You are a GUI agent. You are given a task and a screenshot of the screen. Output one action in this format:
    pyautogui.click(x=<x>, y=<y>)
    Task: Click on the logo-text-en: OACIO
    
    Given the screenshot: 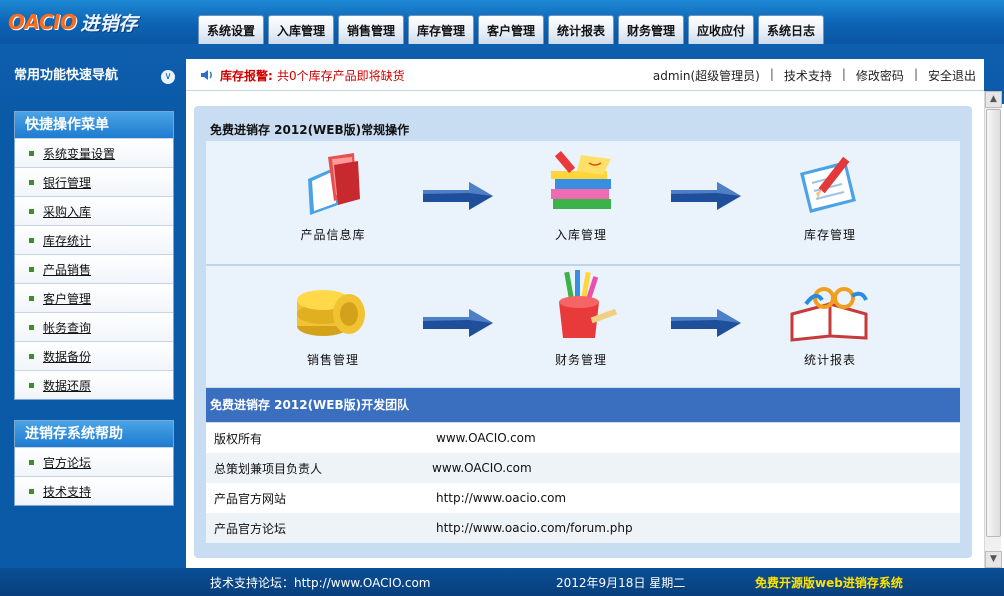 What is the action you would take?
    pyautogui.click(x=42, y=22)
    